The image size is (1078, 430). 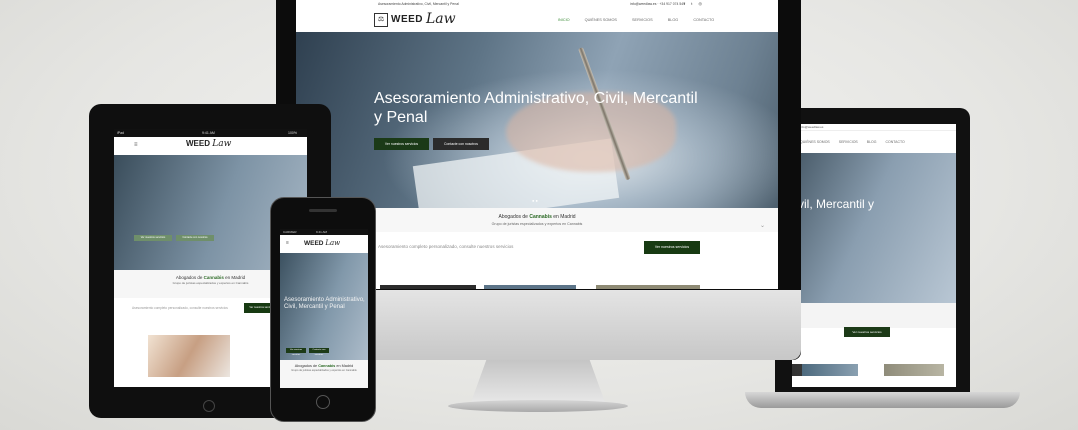 I want to click on laptop-nav-item-about: QUIÉNES SOMOS, so click(x=815, y=142).